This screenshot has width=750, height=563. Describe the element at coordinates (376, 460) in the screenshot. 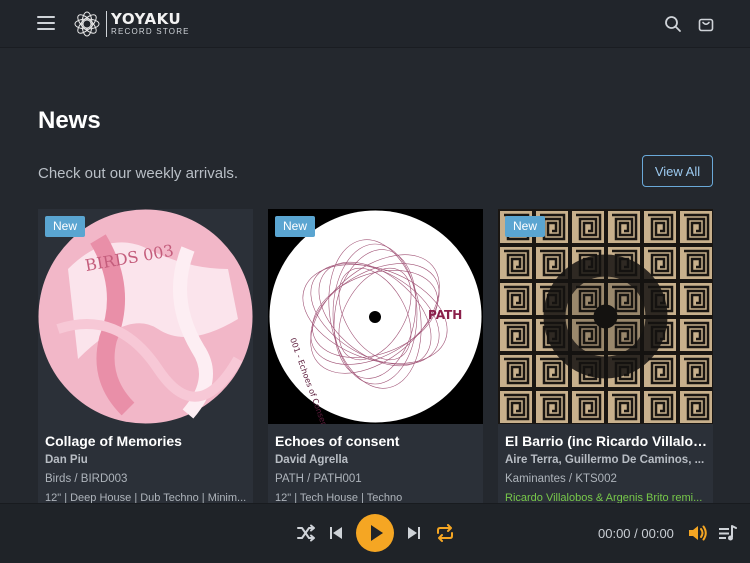

I see `card-artist: David Agrella` at that location.